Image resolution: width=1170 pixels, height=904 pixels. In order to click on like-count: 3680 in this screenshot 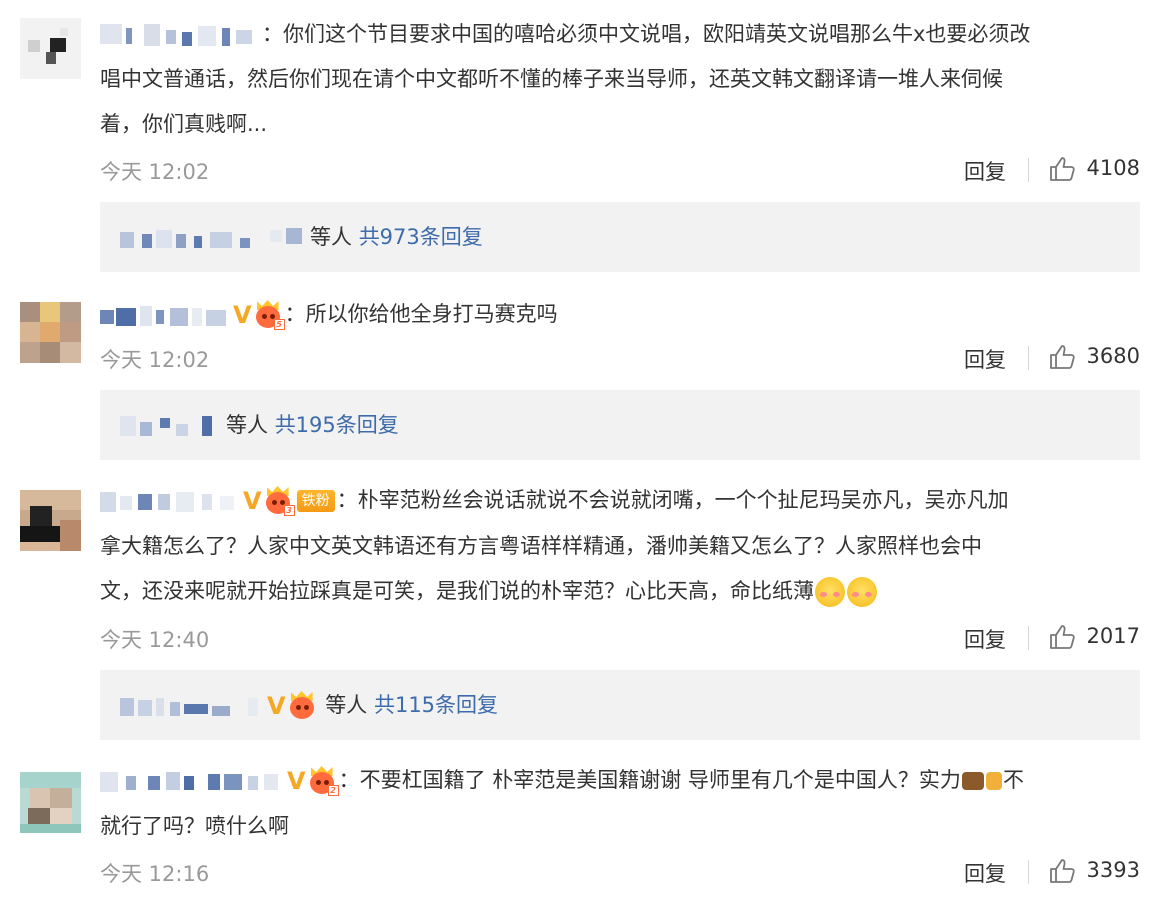, I will do `click(1113, 356)`.